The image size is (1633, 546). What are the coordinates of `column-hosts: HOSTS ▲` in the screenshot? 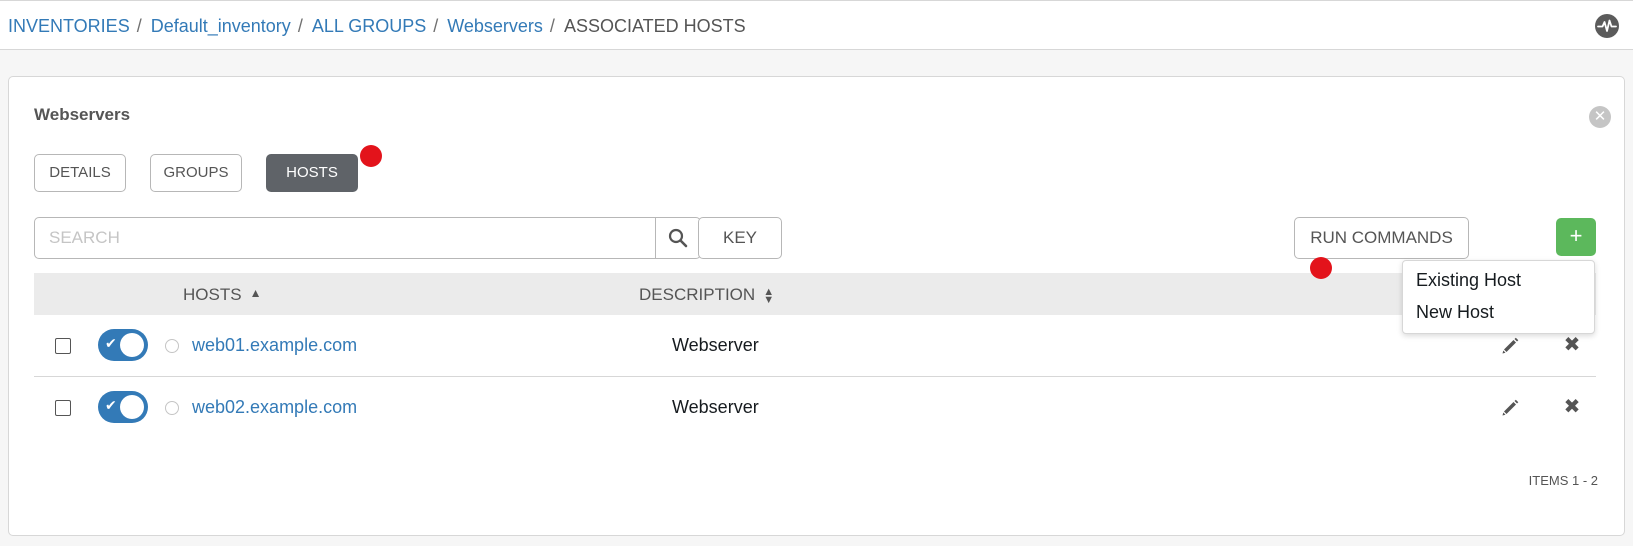 It's located at (222, 295).